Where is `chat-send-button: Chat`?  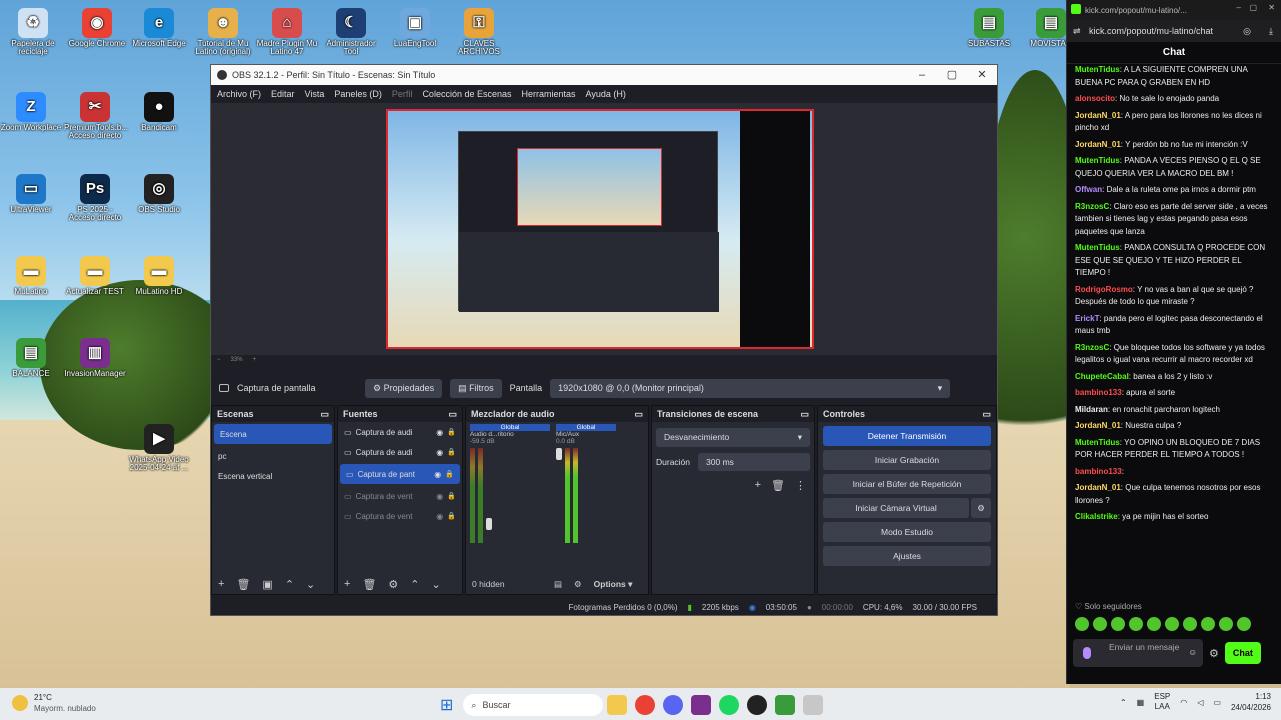
chat-send-button: Chat is located at coordinates (1242, 653).